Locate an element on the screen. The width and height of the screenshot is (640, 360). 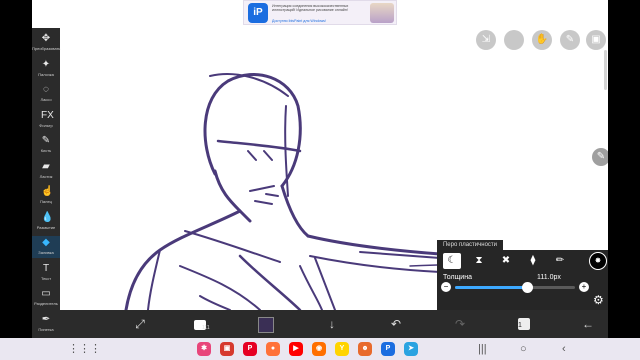
tool-12: ✒ Пипетка is located at coordinates (46, 324).